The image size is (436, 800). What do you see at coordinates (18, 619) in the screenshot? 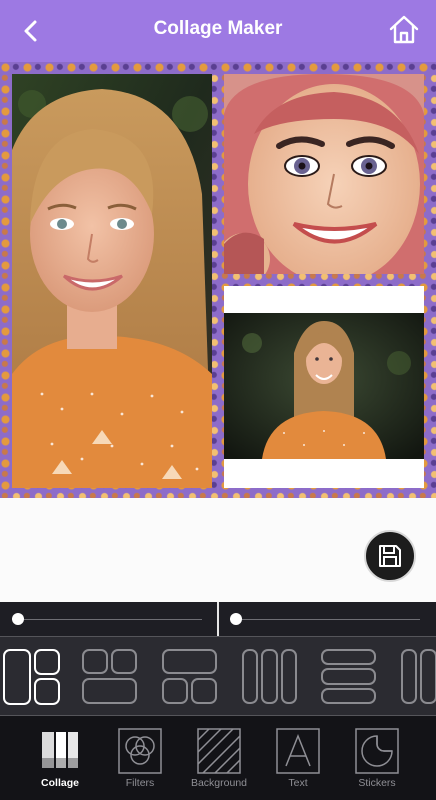
I see `slider-knob-left` at bounding box center [18, 619].